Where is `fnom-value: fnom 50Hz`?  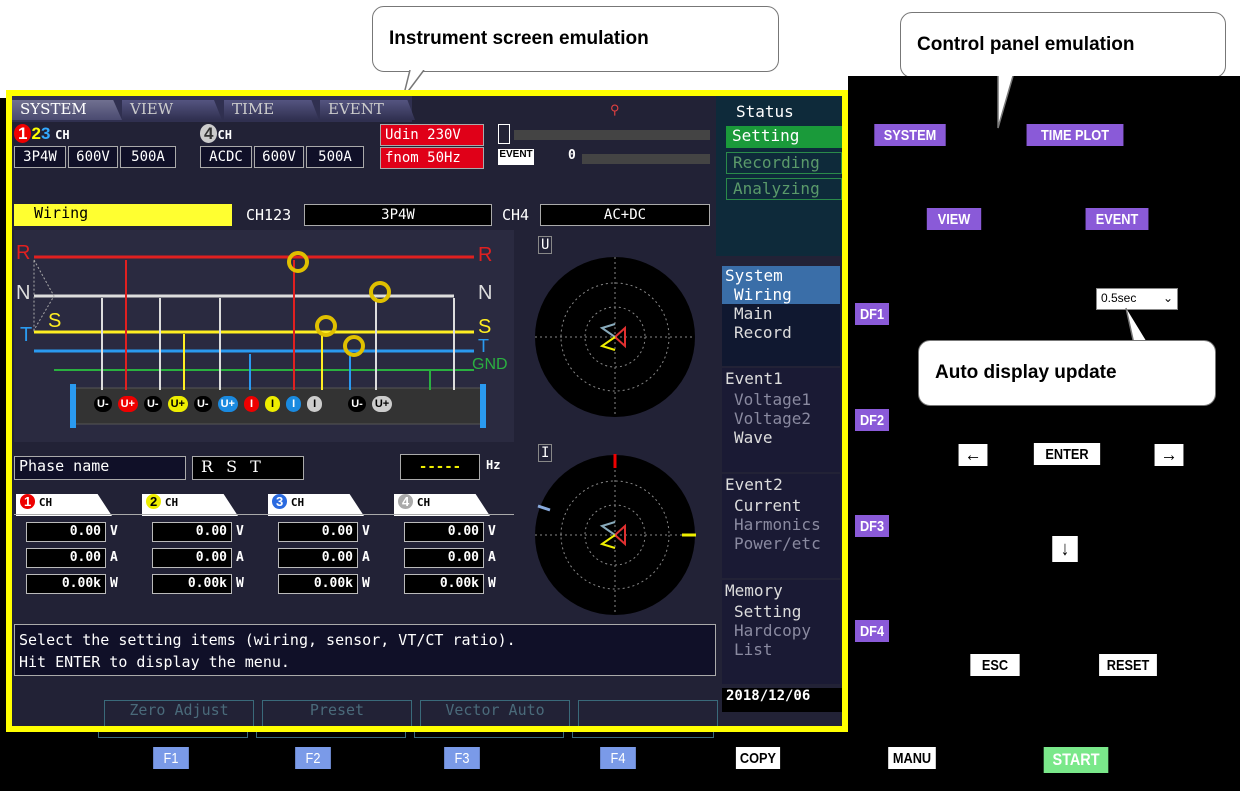 fnom-value: fnom 50Hz is located at coordinates (432, 158).